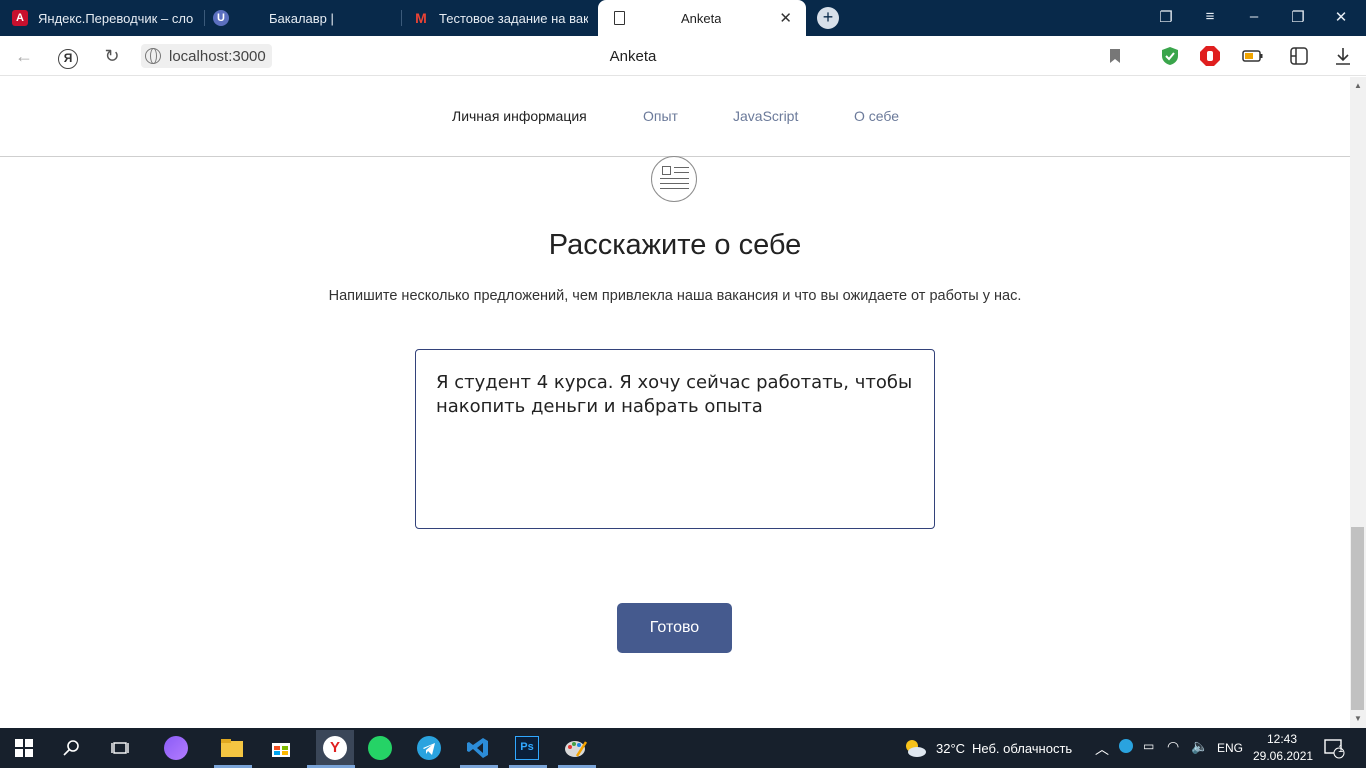  Describe the element at coordinates (683, 56) in the screenshot. I see `address-bar: ← Я ↻ localhost:3000 Anketa` at that location.